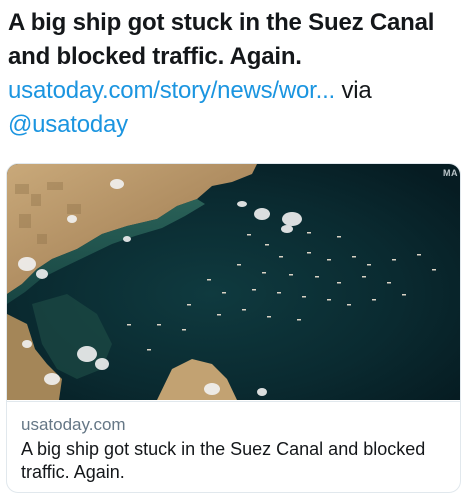 The width and height of the screenshot is (464, 495). What do you see at coordinates (73, 424) in the screenshot?
I see `card-domain: usatoday.com` at bounding box center [73, 424].